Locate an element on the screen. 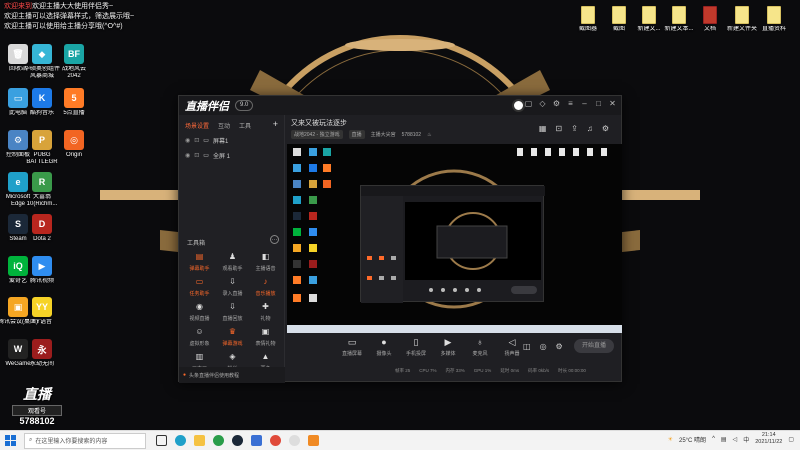 This screenshot has width=800, height=450. steam-taskbar-icon is located at coordinates (237, 440).